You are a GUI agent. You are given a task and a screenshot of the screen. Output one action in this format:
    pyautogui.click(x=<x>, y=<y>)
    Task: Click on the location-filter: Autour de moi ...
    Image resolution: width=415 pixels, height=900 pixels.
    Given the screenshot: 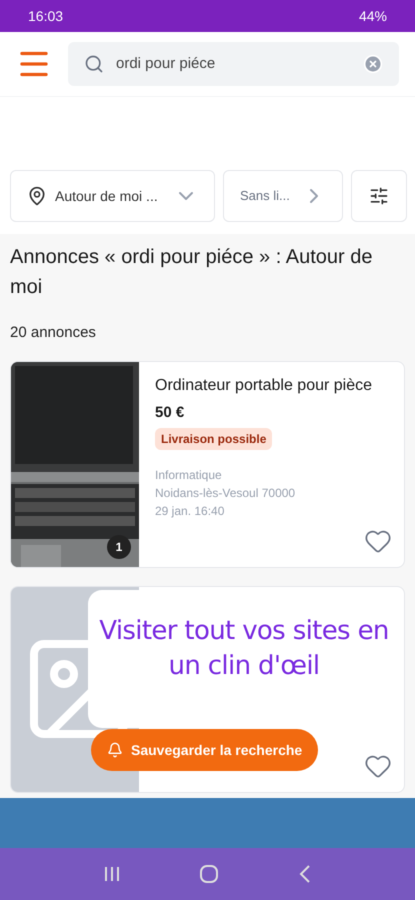 What is the action you would take?
    pyautogui.click(x=112, y=196)
    